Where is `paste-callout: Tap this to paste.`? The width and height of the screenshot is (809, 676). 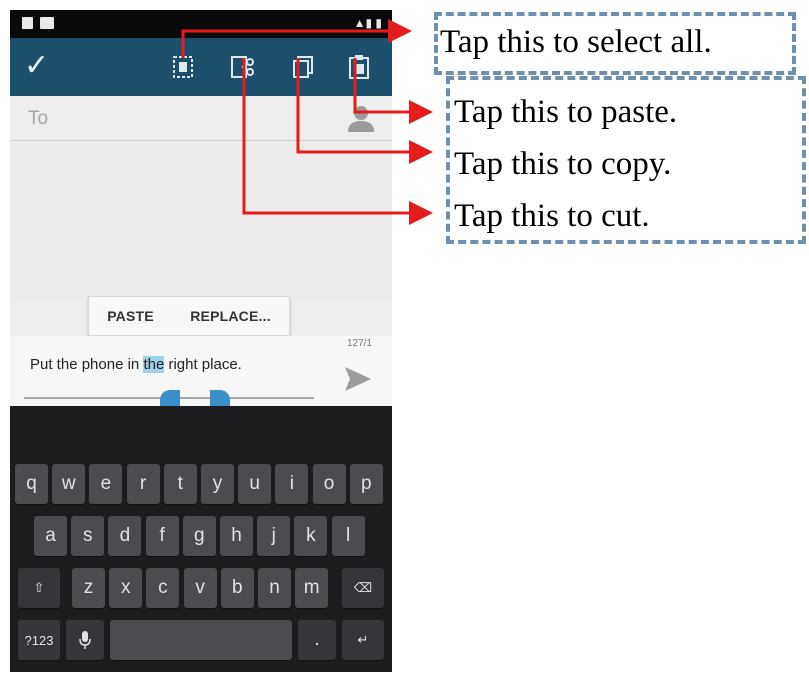
paste-callout: Tap this to paste. is located at coordinates (566, 112).